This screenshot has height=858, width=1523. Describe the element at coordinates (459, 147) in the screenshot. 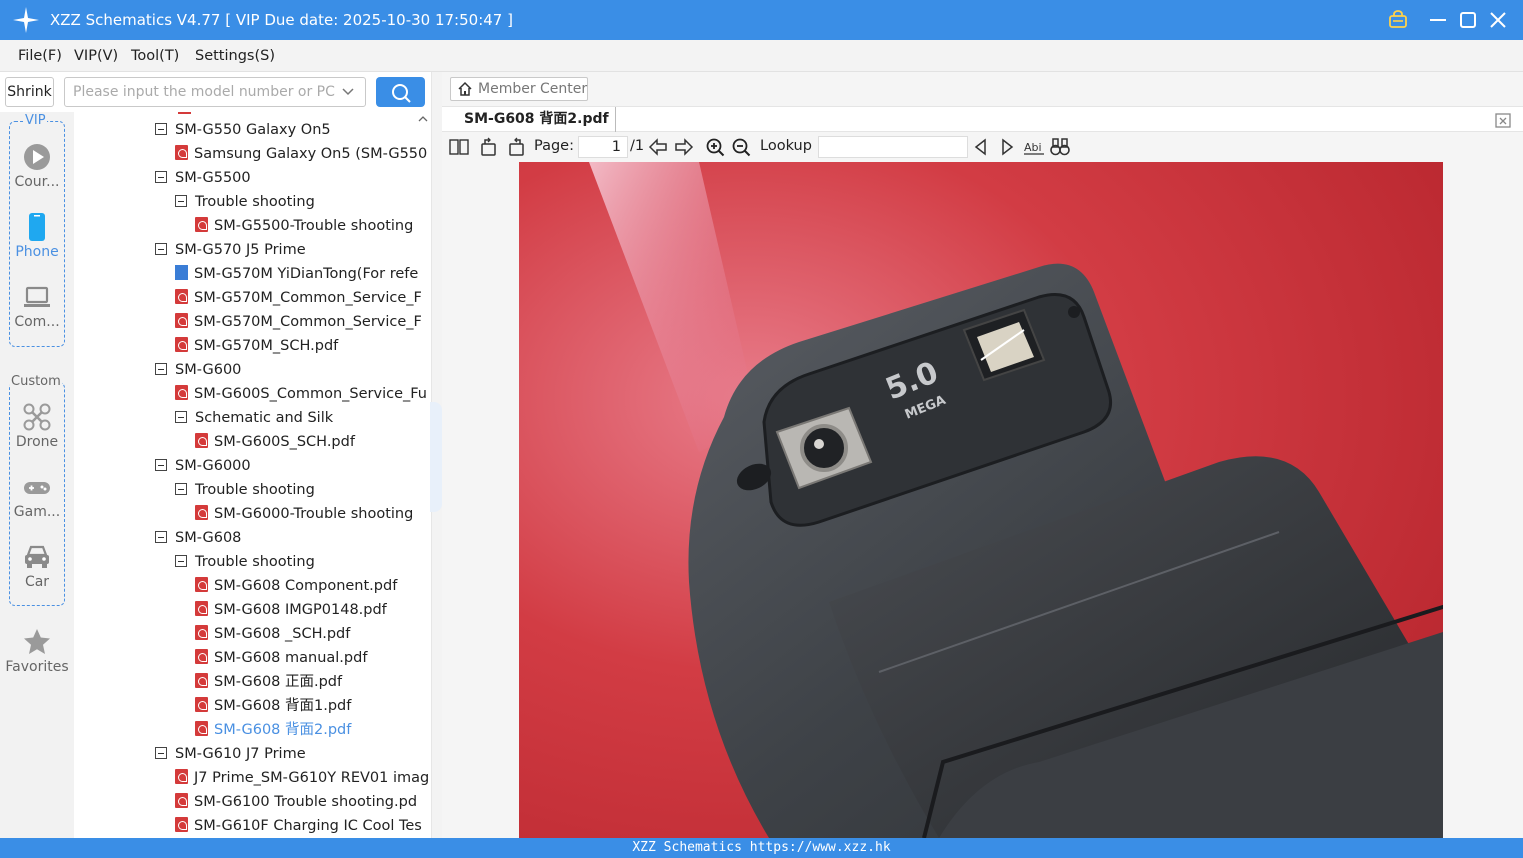

I see `two-page-view-icon` at that location.